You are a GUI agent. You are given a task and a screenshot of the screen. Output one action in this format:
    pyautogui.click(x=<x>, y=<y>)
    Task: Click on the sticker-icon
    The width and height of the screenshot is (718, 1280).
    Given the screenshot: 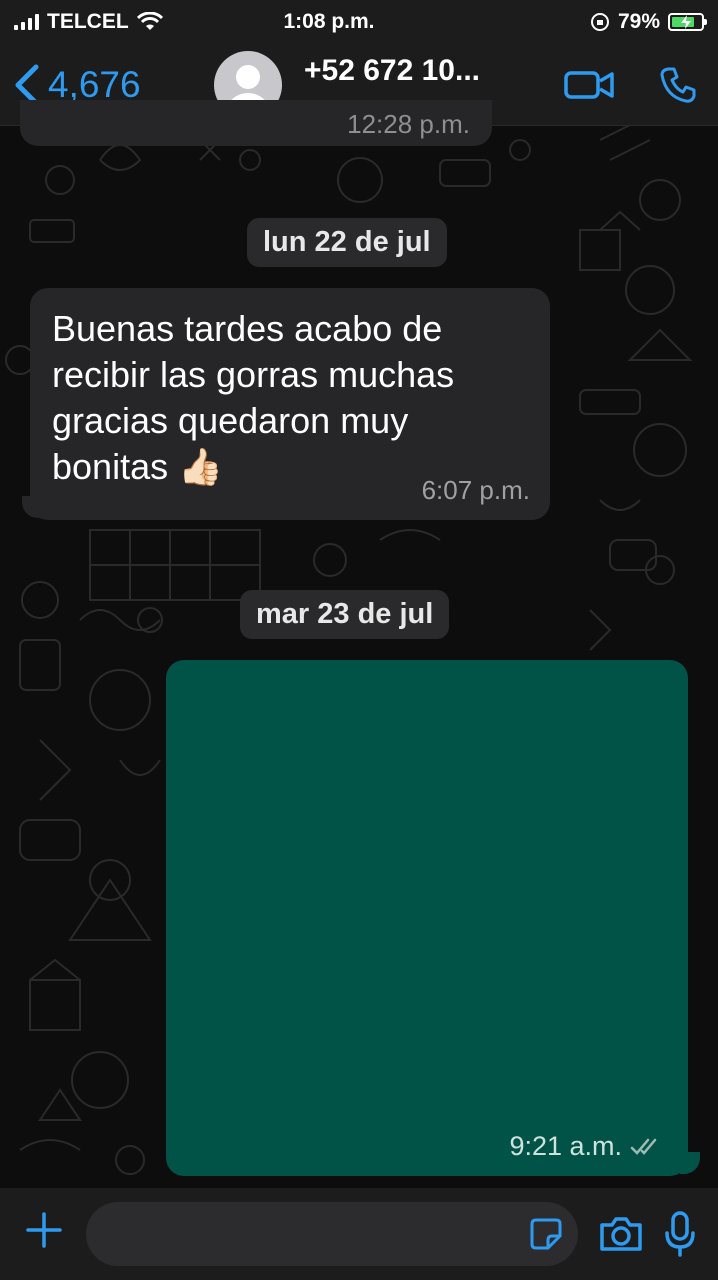 What is the action you would take?
    pyautogui.click(x=546, y=1234)
    